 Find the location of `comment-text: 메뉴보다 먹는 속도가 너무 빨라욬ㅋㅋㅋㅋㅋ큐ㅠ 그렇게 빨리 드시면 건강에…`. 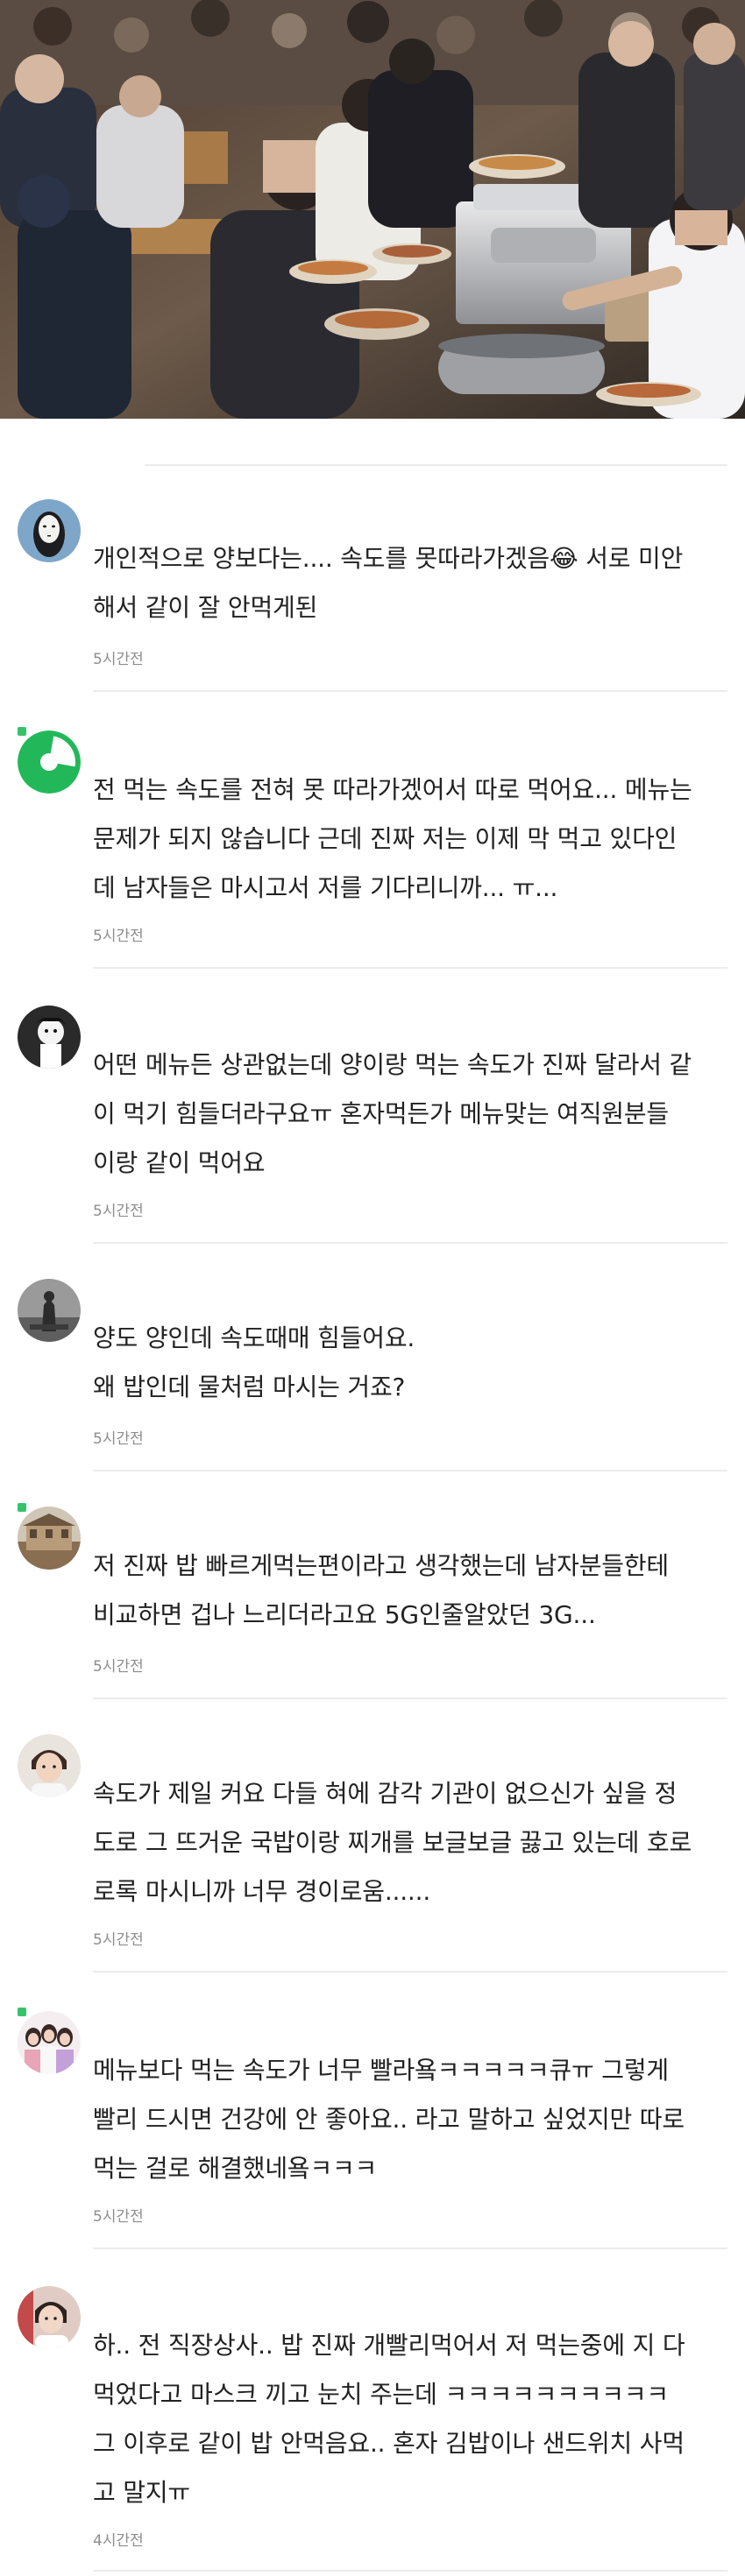

comment-text: 메뉴보다 먹는 속도가 너무 빨라욬ㅋㅋㅋㅋㅋ큐ㅠ 그렇게 빨리 드시면 건강에… is located at coordinates (389, 2119).